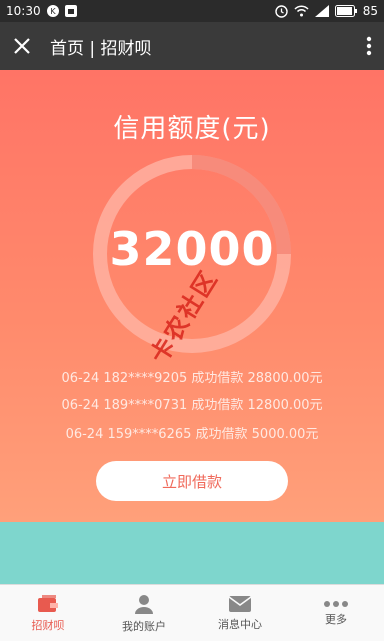 The height and width of the screenshot is (641, 384). What do you see at coordinates (192, 434) in the screenshot?
I see `loan-record: 06-24 159****6265 成功借款 5000.00元` at bounding box center [192, 434].